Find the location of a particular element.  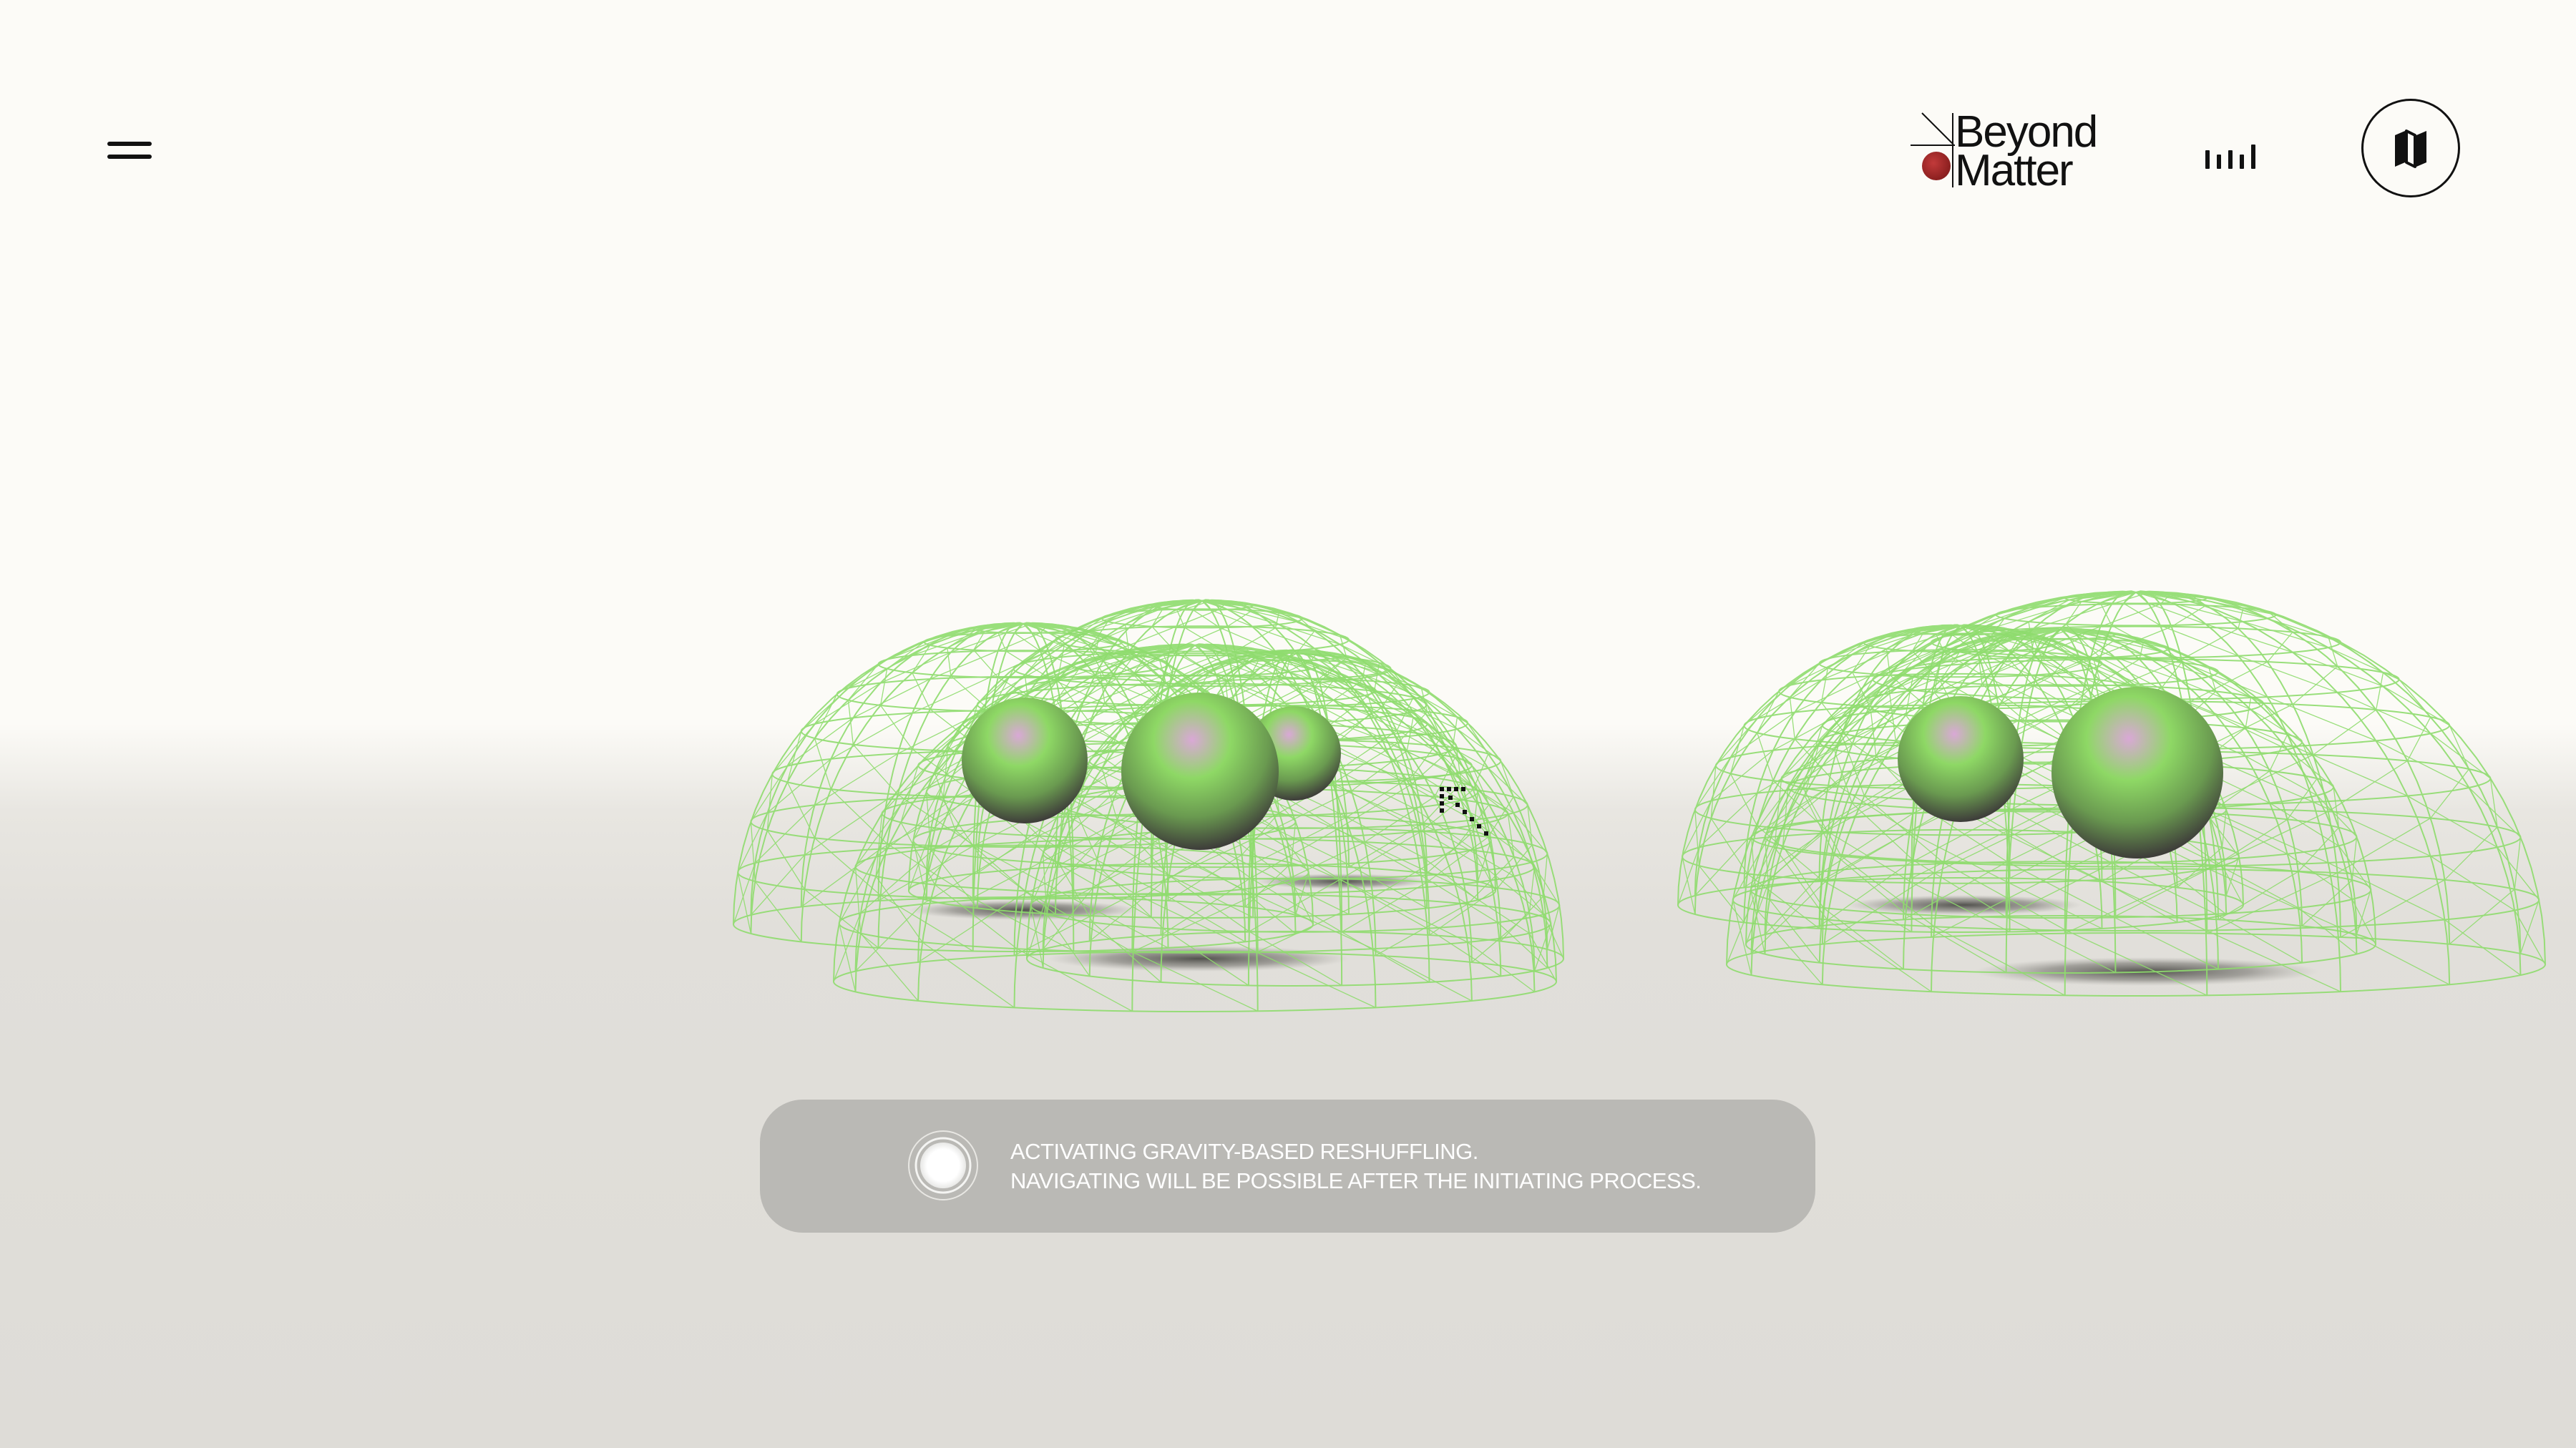

loading-ring-icon is located at coordinates (943, 1165).